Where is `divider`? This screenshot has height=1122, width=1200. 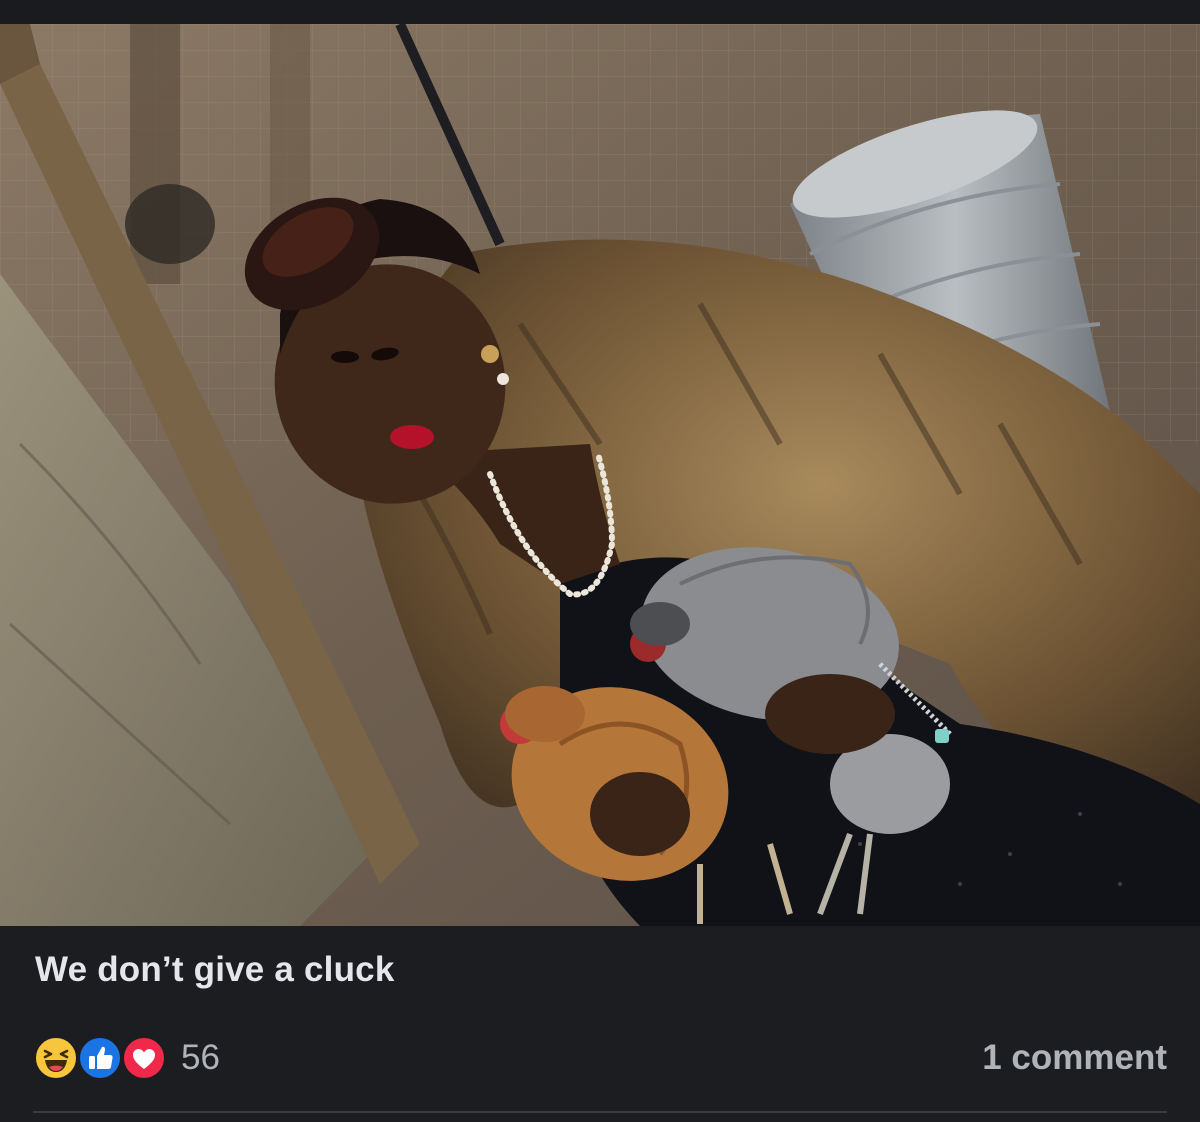
divider is located at coordinates (600, 1112).